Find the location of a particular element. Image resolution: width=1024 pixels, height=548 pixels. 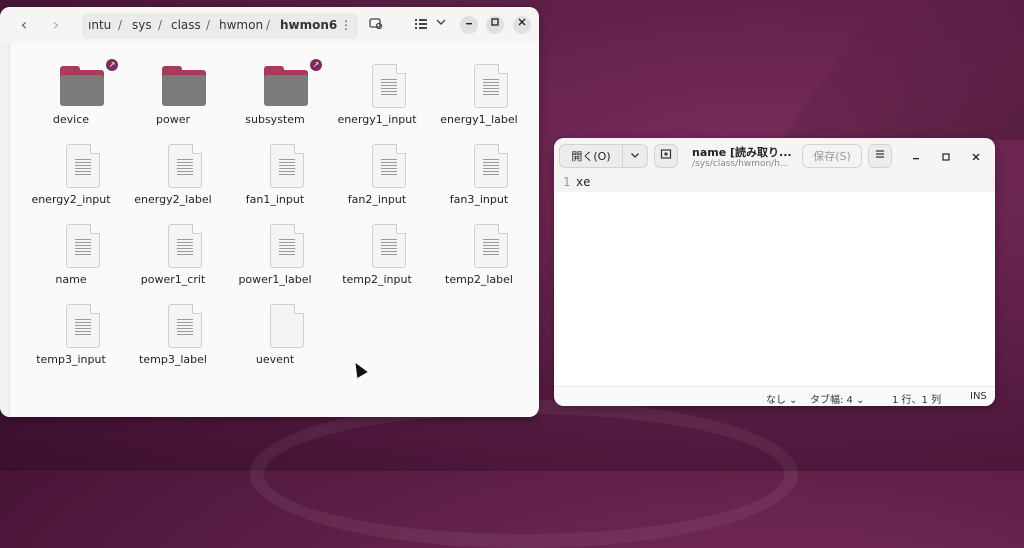

folder-item-subsystem: ↗ subsystem is located at coordinates (275, 84).